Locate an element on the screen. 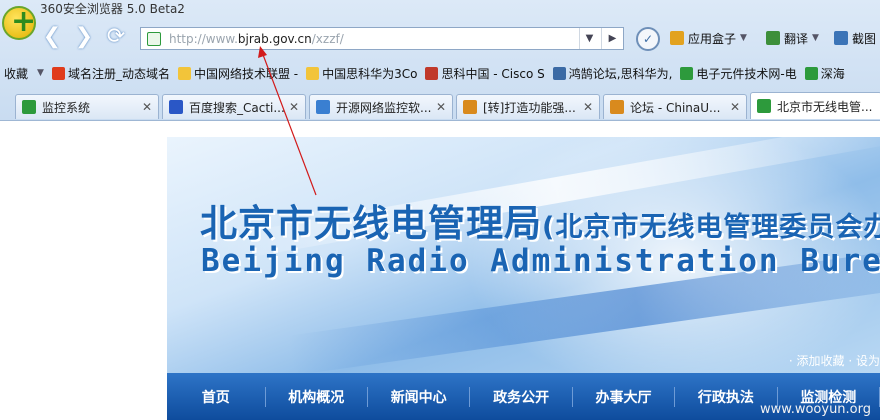 Image resolution: width=880 pixels, height=420 pixels. nav-menu-item: 机构概况 is located at coordinates (317, 396).